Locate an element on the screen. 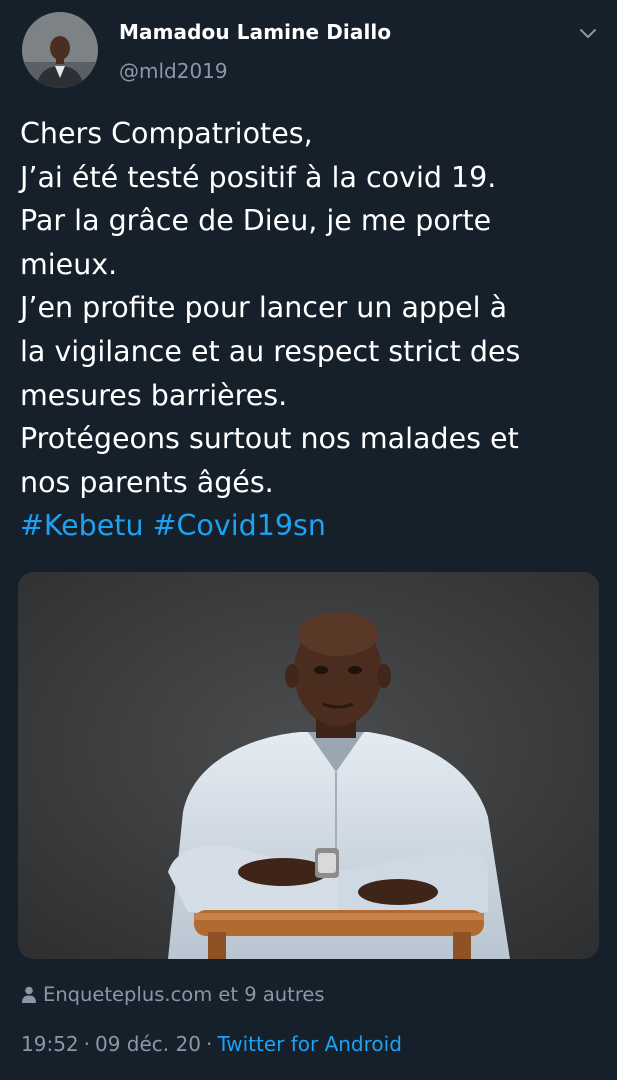 The width and height of the screenshot is (617, 1080). tweet-line: la vigilance et au respect strict des is located at coordinates (270, 351).